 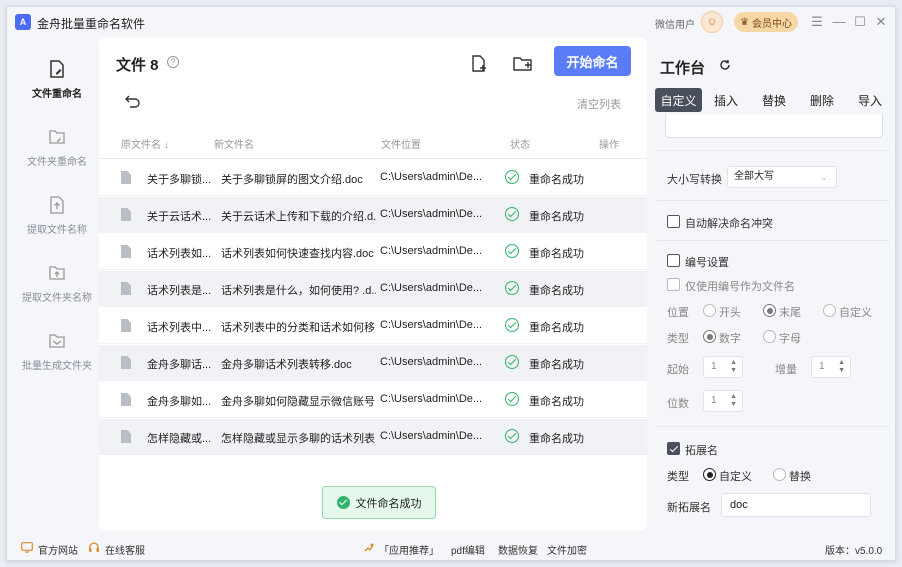 I want to click on tab-custom: 自定义, so click(x=678, y=100).